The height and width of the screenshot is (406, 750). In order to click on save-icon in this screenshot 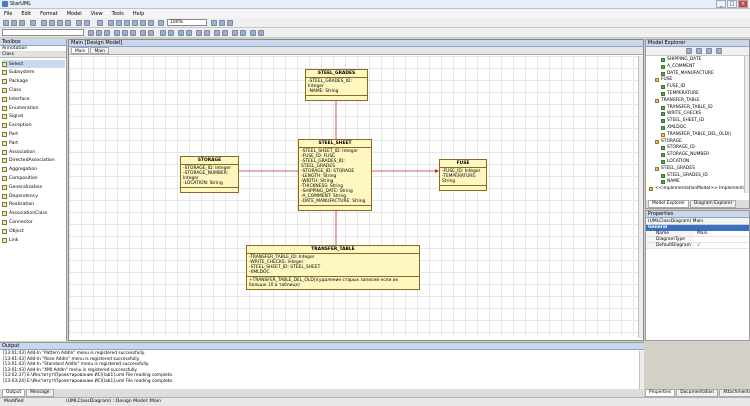, I will do `click(22, 23)`.